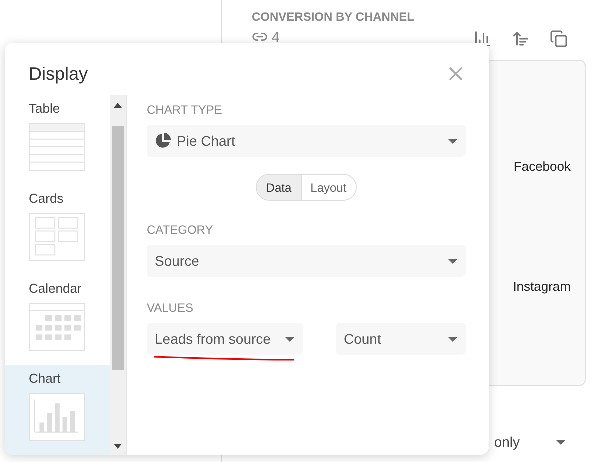  Describe the element at coordinates (334, 17) in the screenshot. I see `section-title: CONVERSION BY CHANNEL` at that location.